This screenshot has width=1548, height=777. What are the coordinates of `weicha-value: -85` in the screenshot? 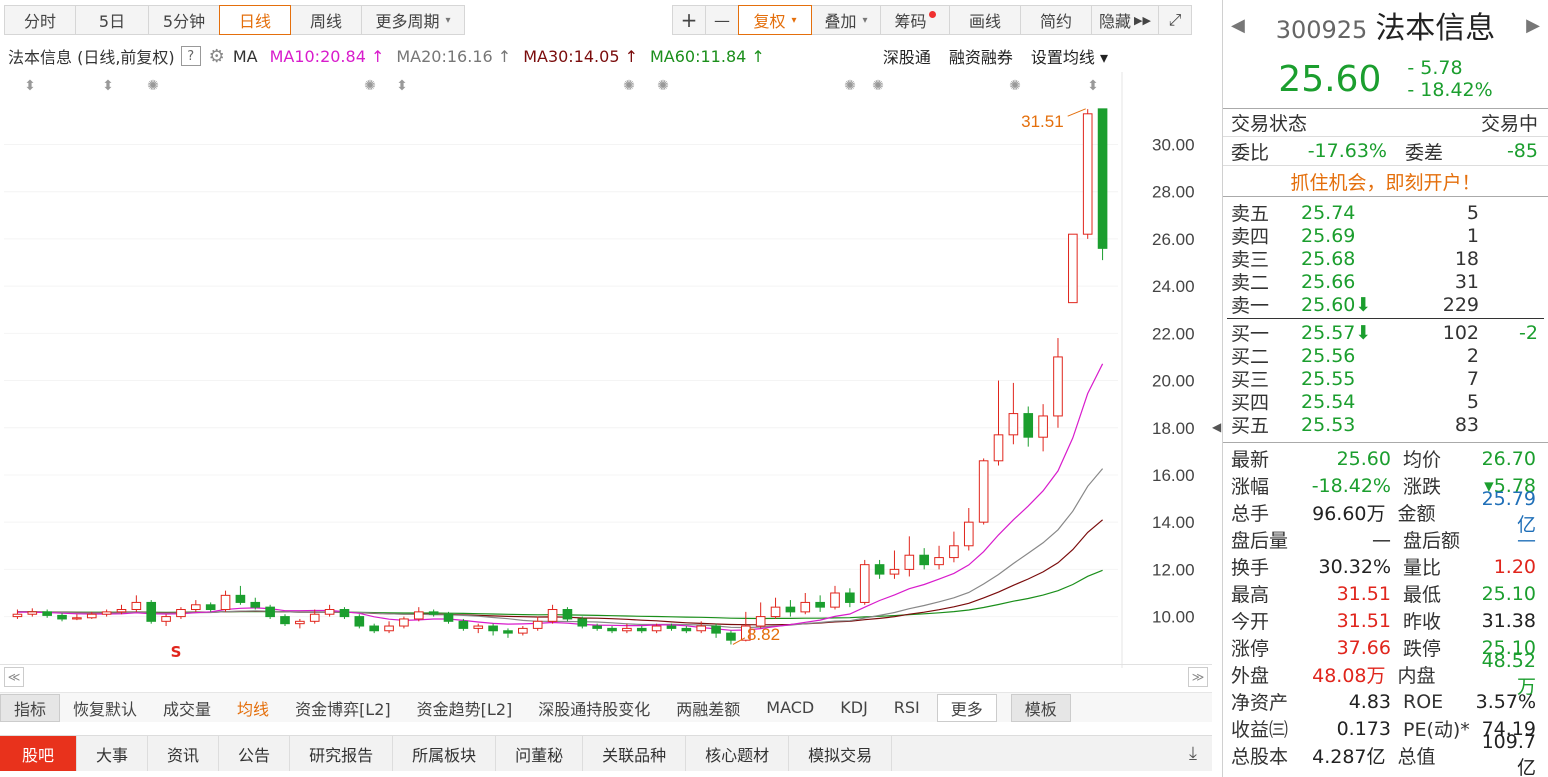 It's located at (1522, 151).